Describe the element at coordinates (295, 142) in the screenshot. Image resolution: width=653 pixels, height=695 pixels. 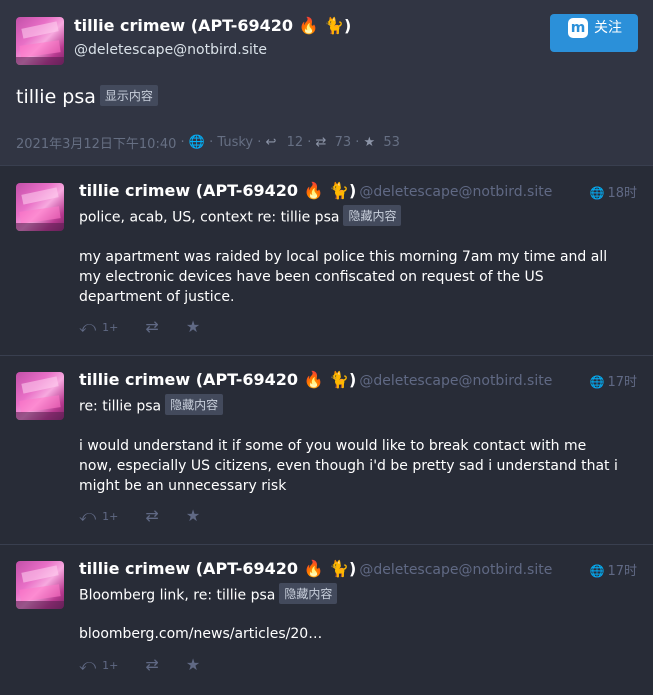
I see `reply-count: 12` at that location.